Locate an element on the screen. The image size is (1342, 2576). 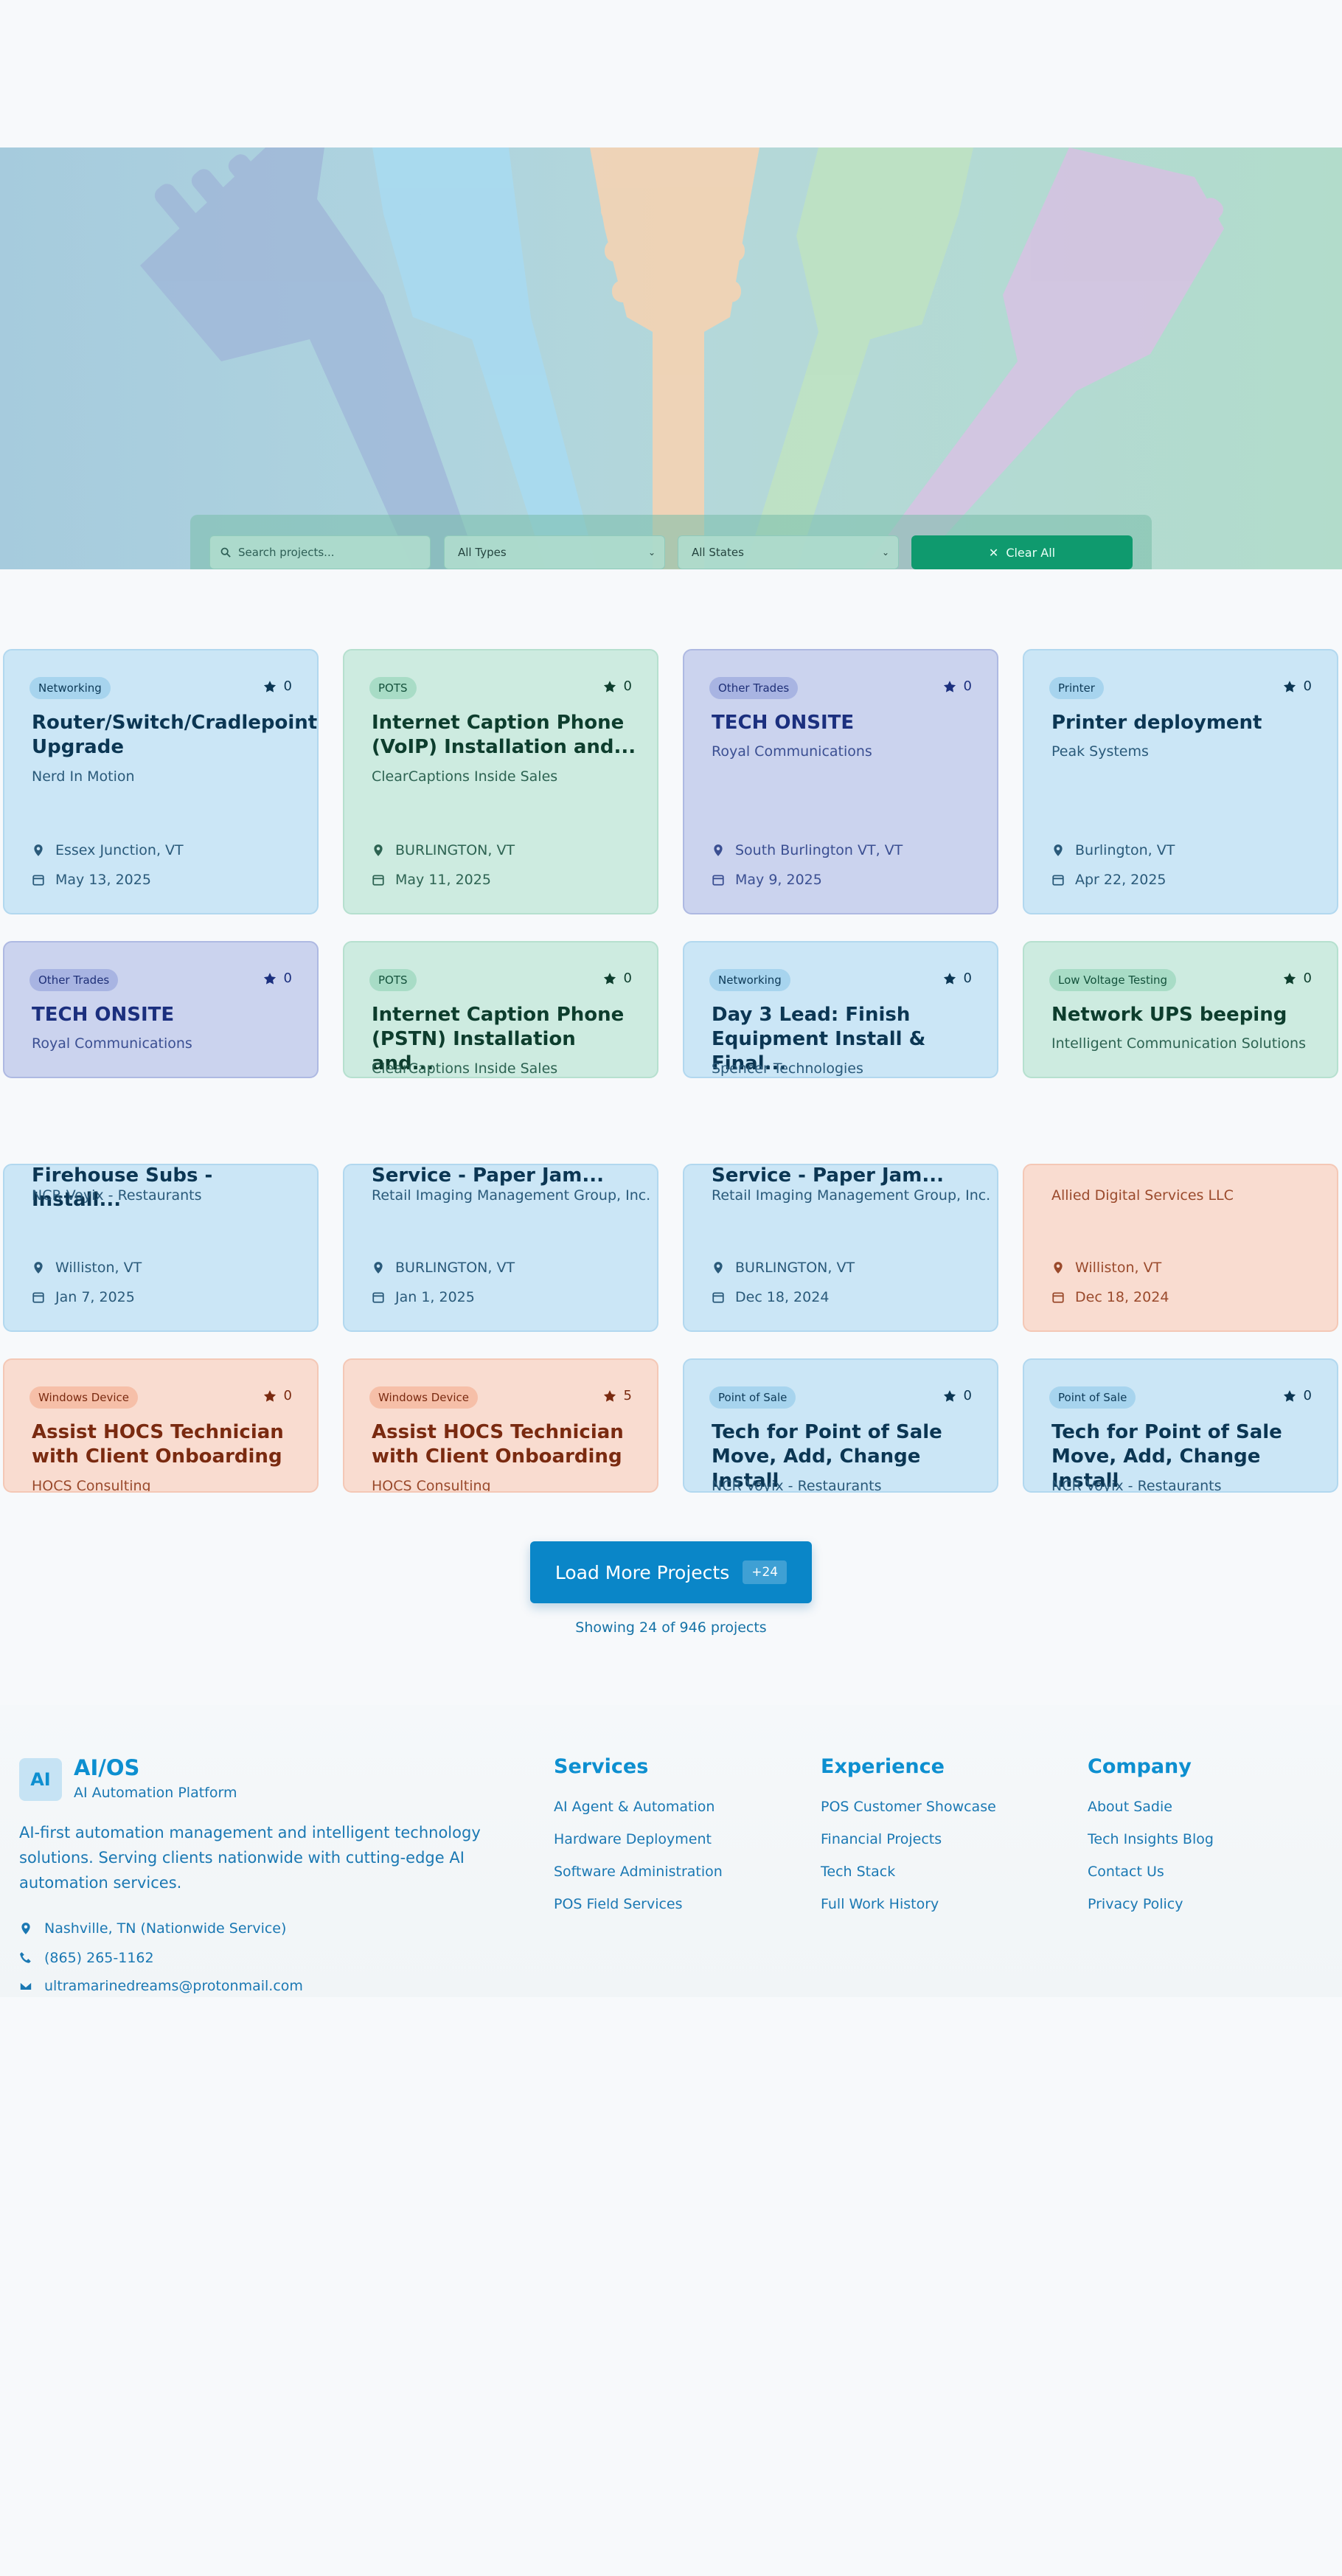
project-date: Dec 18, 2024 is located at coordinates (1110, 1297).